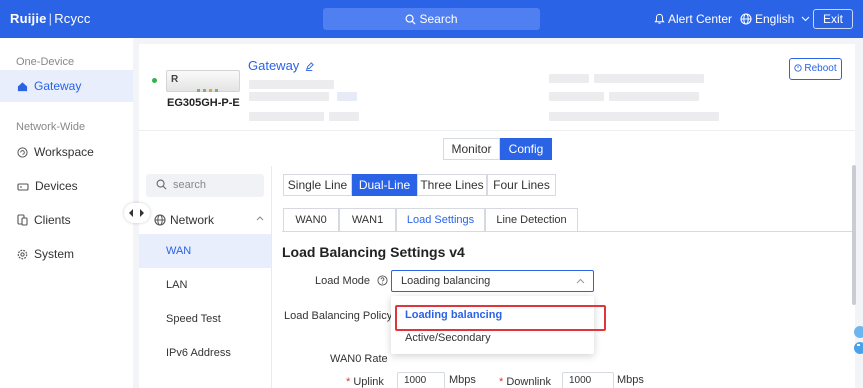 This screenshot has width=863, height=388. I want to click on chevron-down-icon, so click(805, 19).